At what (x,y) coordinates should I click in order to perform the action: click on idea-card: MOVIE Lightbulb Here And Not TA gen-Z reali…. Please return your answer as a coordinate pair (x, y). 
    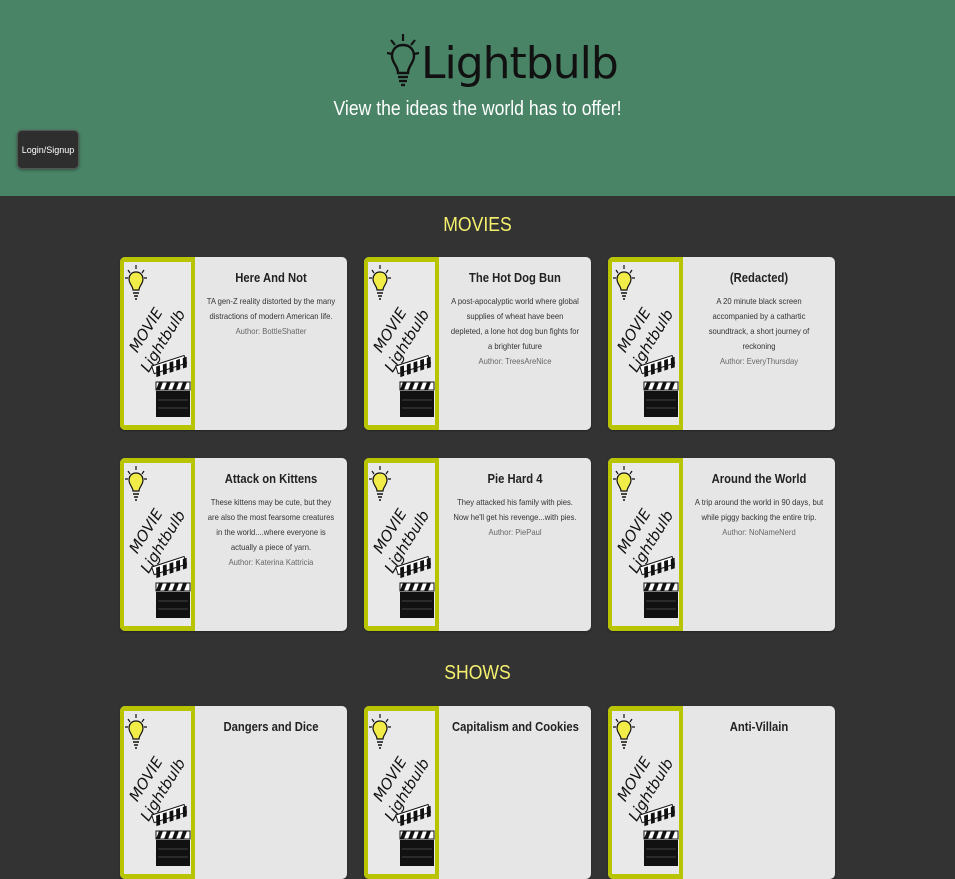
    Looking at the image, I should click on (233, 343).